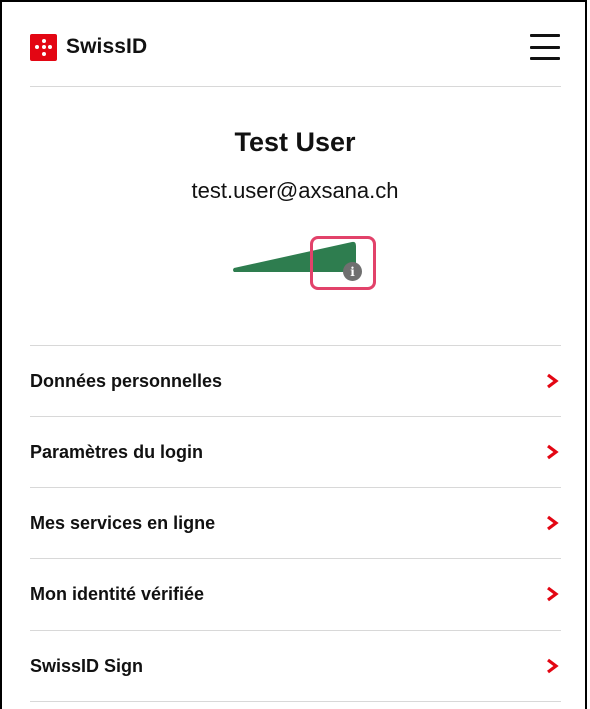  I want to click on nav-item-label: Paramètres du login, so click(117, 451).